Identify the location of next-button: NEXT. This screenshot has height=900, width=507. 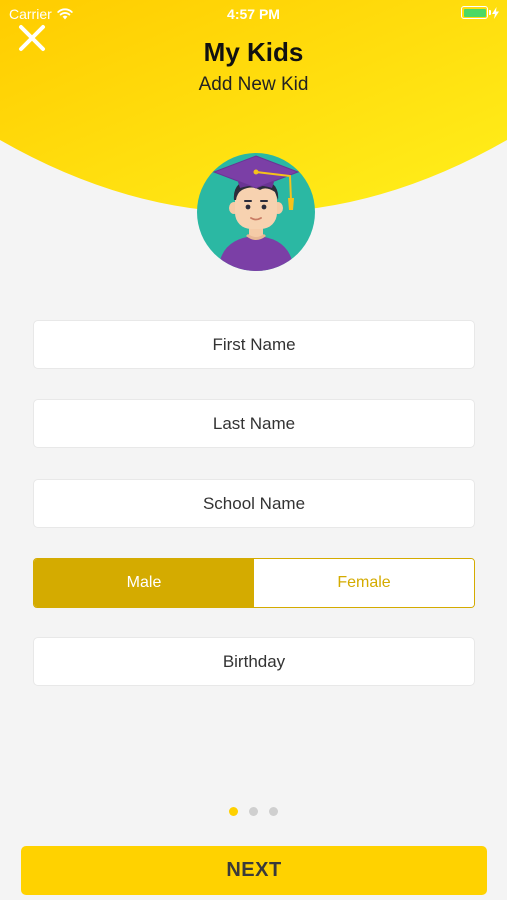
(254, 870).